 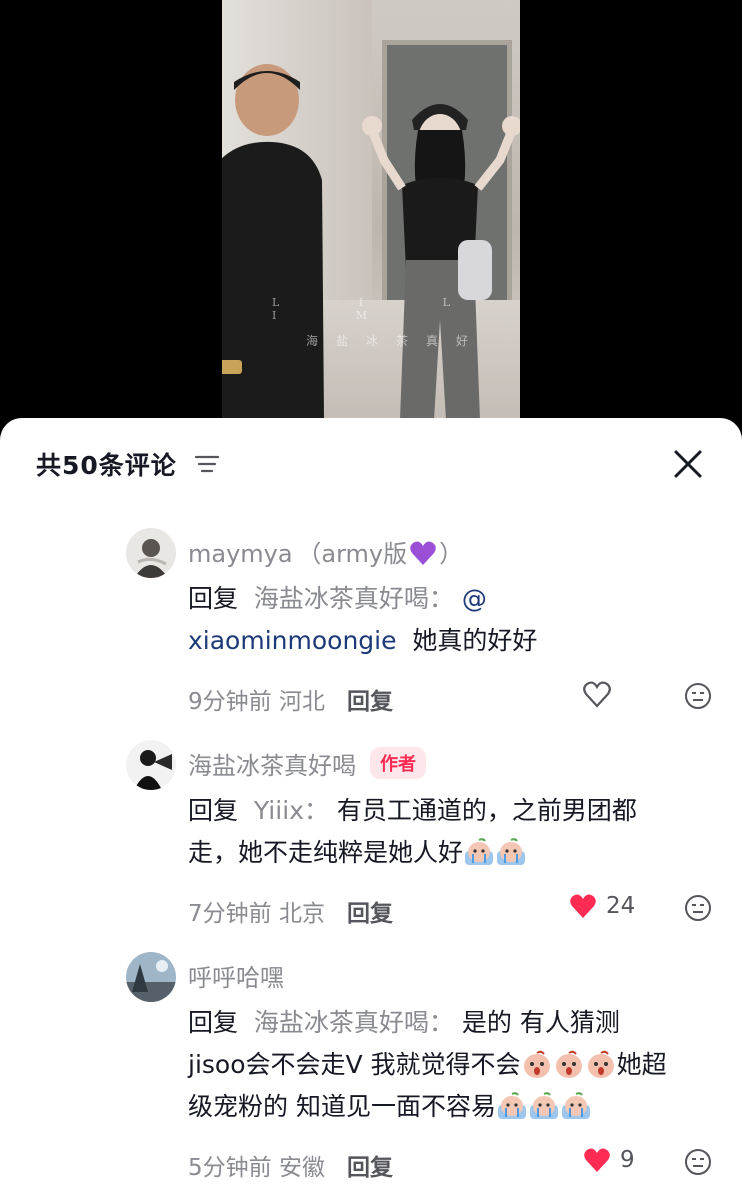 I want to click on like-count: 24, so click(x=621, y=906).